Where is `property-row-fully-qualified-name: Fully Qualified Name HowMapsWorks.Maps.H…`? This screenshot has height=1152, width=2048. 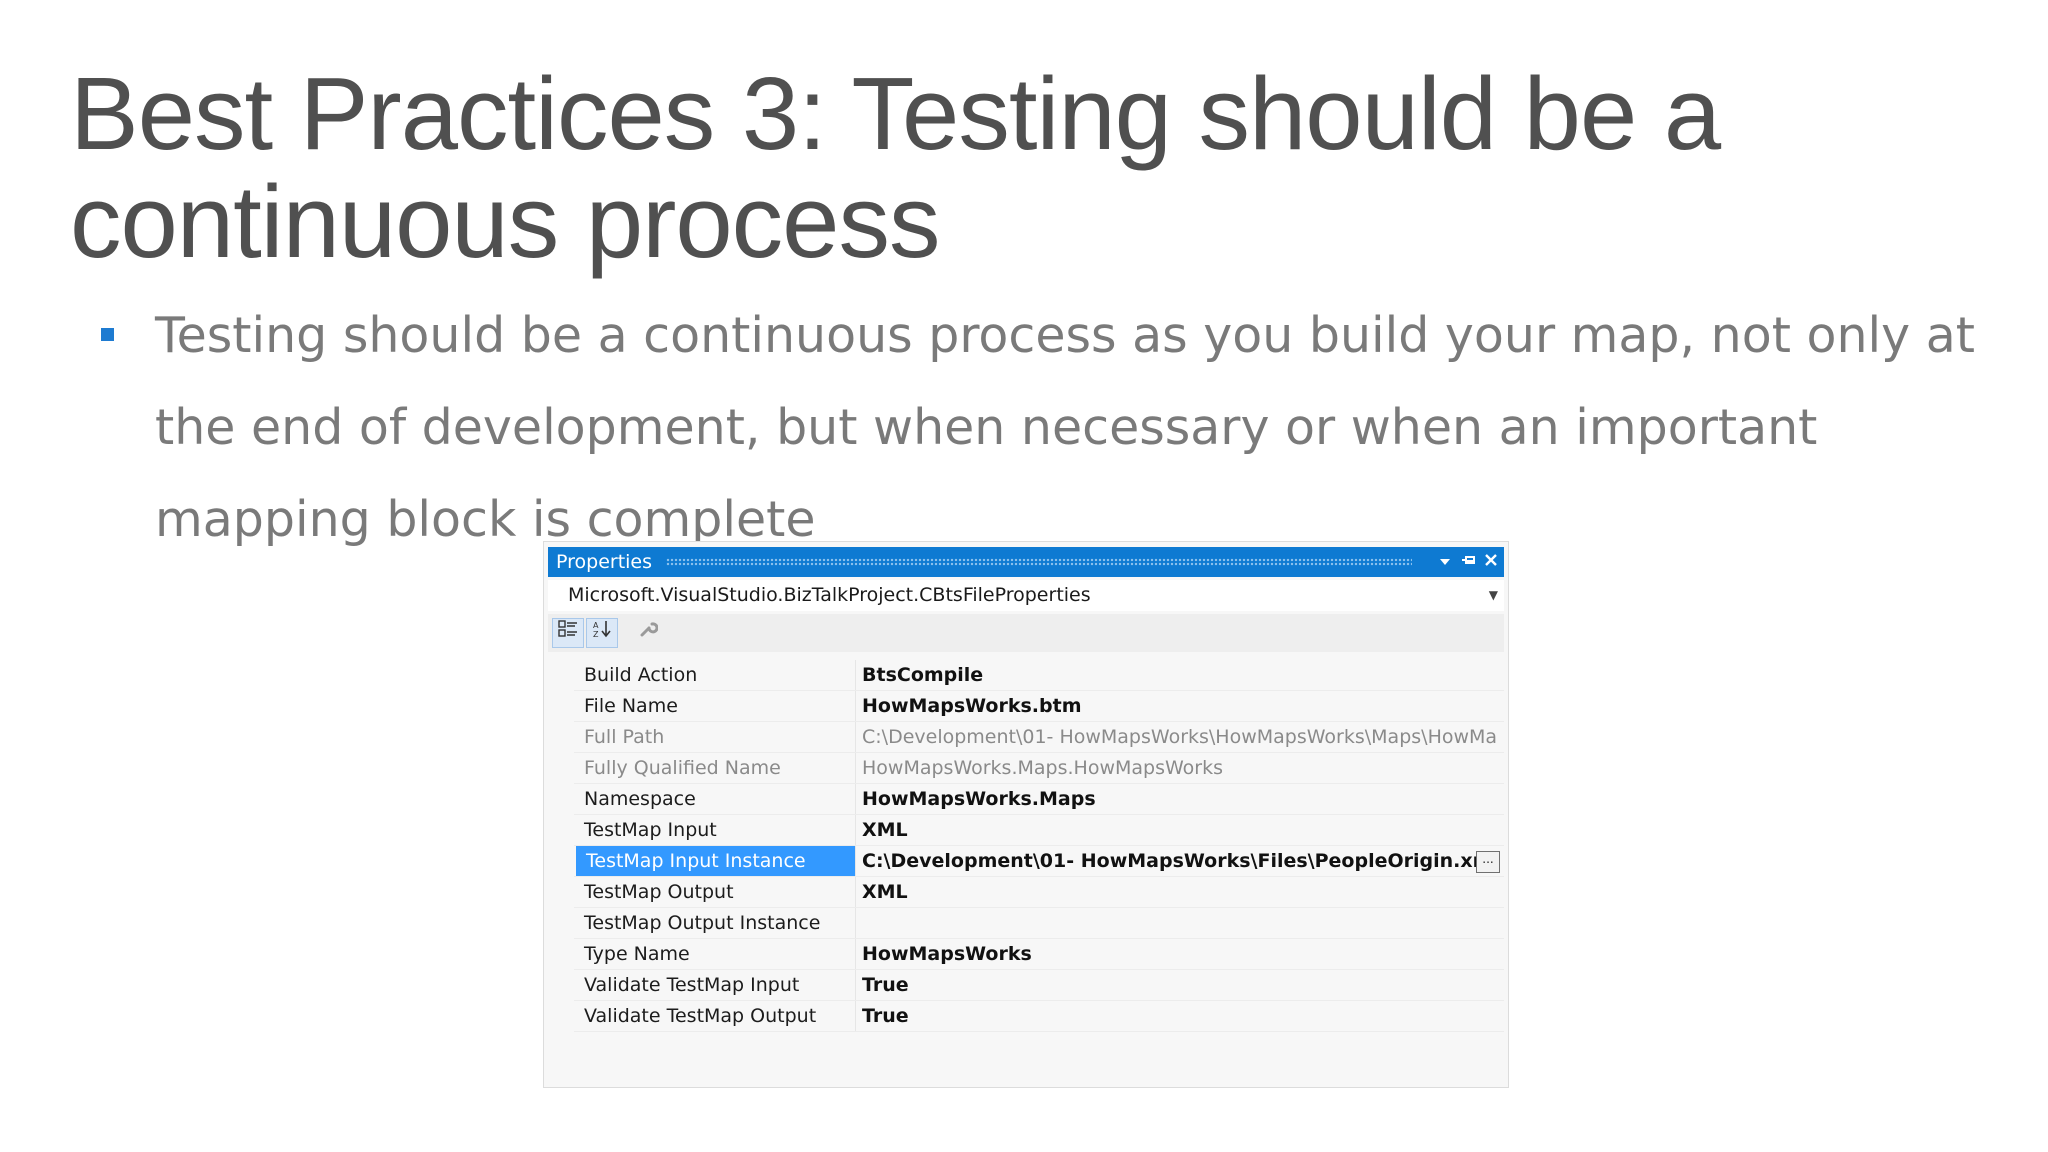
property-row-fully-qualified-name: Fully Qualified Name HowMapsWorks.Maps.H… is located at coordinates (1039, 768).